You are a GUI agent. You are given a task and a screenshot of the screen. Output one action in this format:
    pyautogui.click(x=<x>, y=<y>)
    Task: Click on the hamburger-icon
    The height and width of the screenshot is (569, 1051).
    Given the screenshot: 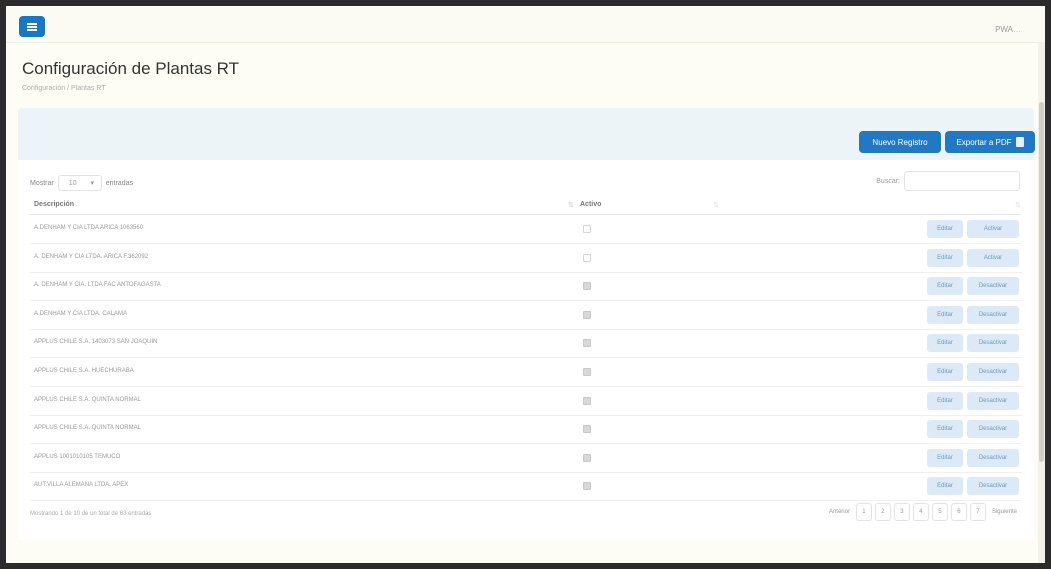 What is the action you would take?
    pyautogui.click(x=32, y=26)
    